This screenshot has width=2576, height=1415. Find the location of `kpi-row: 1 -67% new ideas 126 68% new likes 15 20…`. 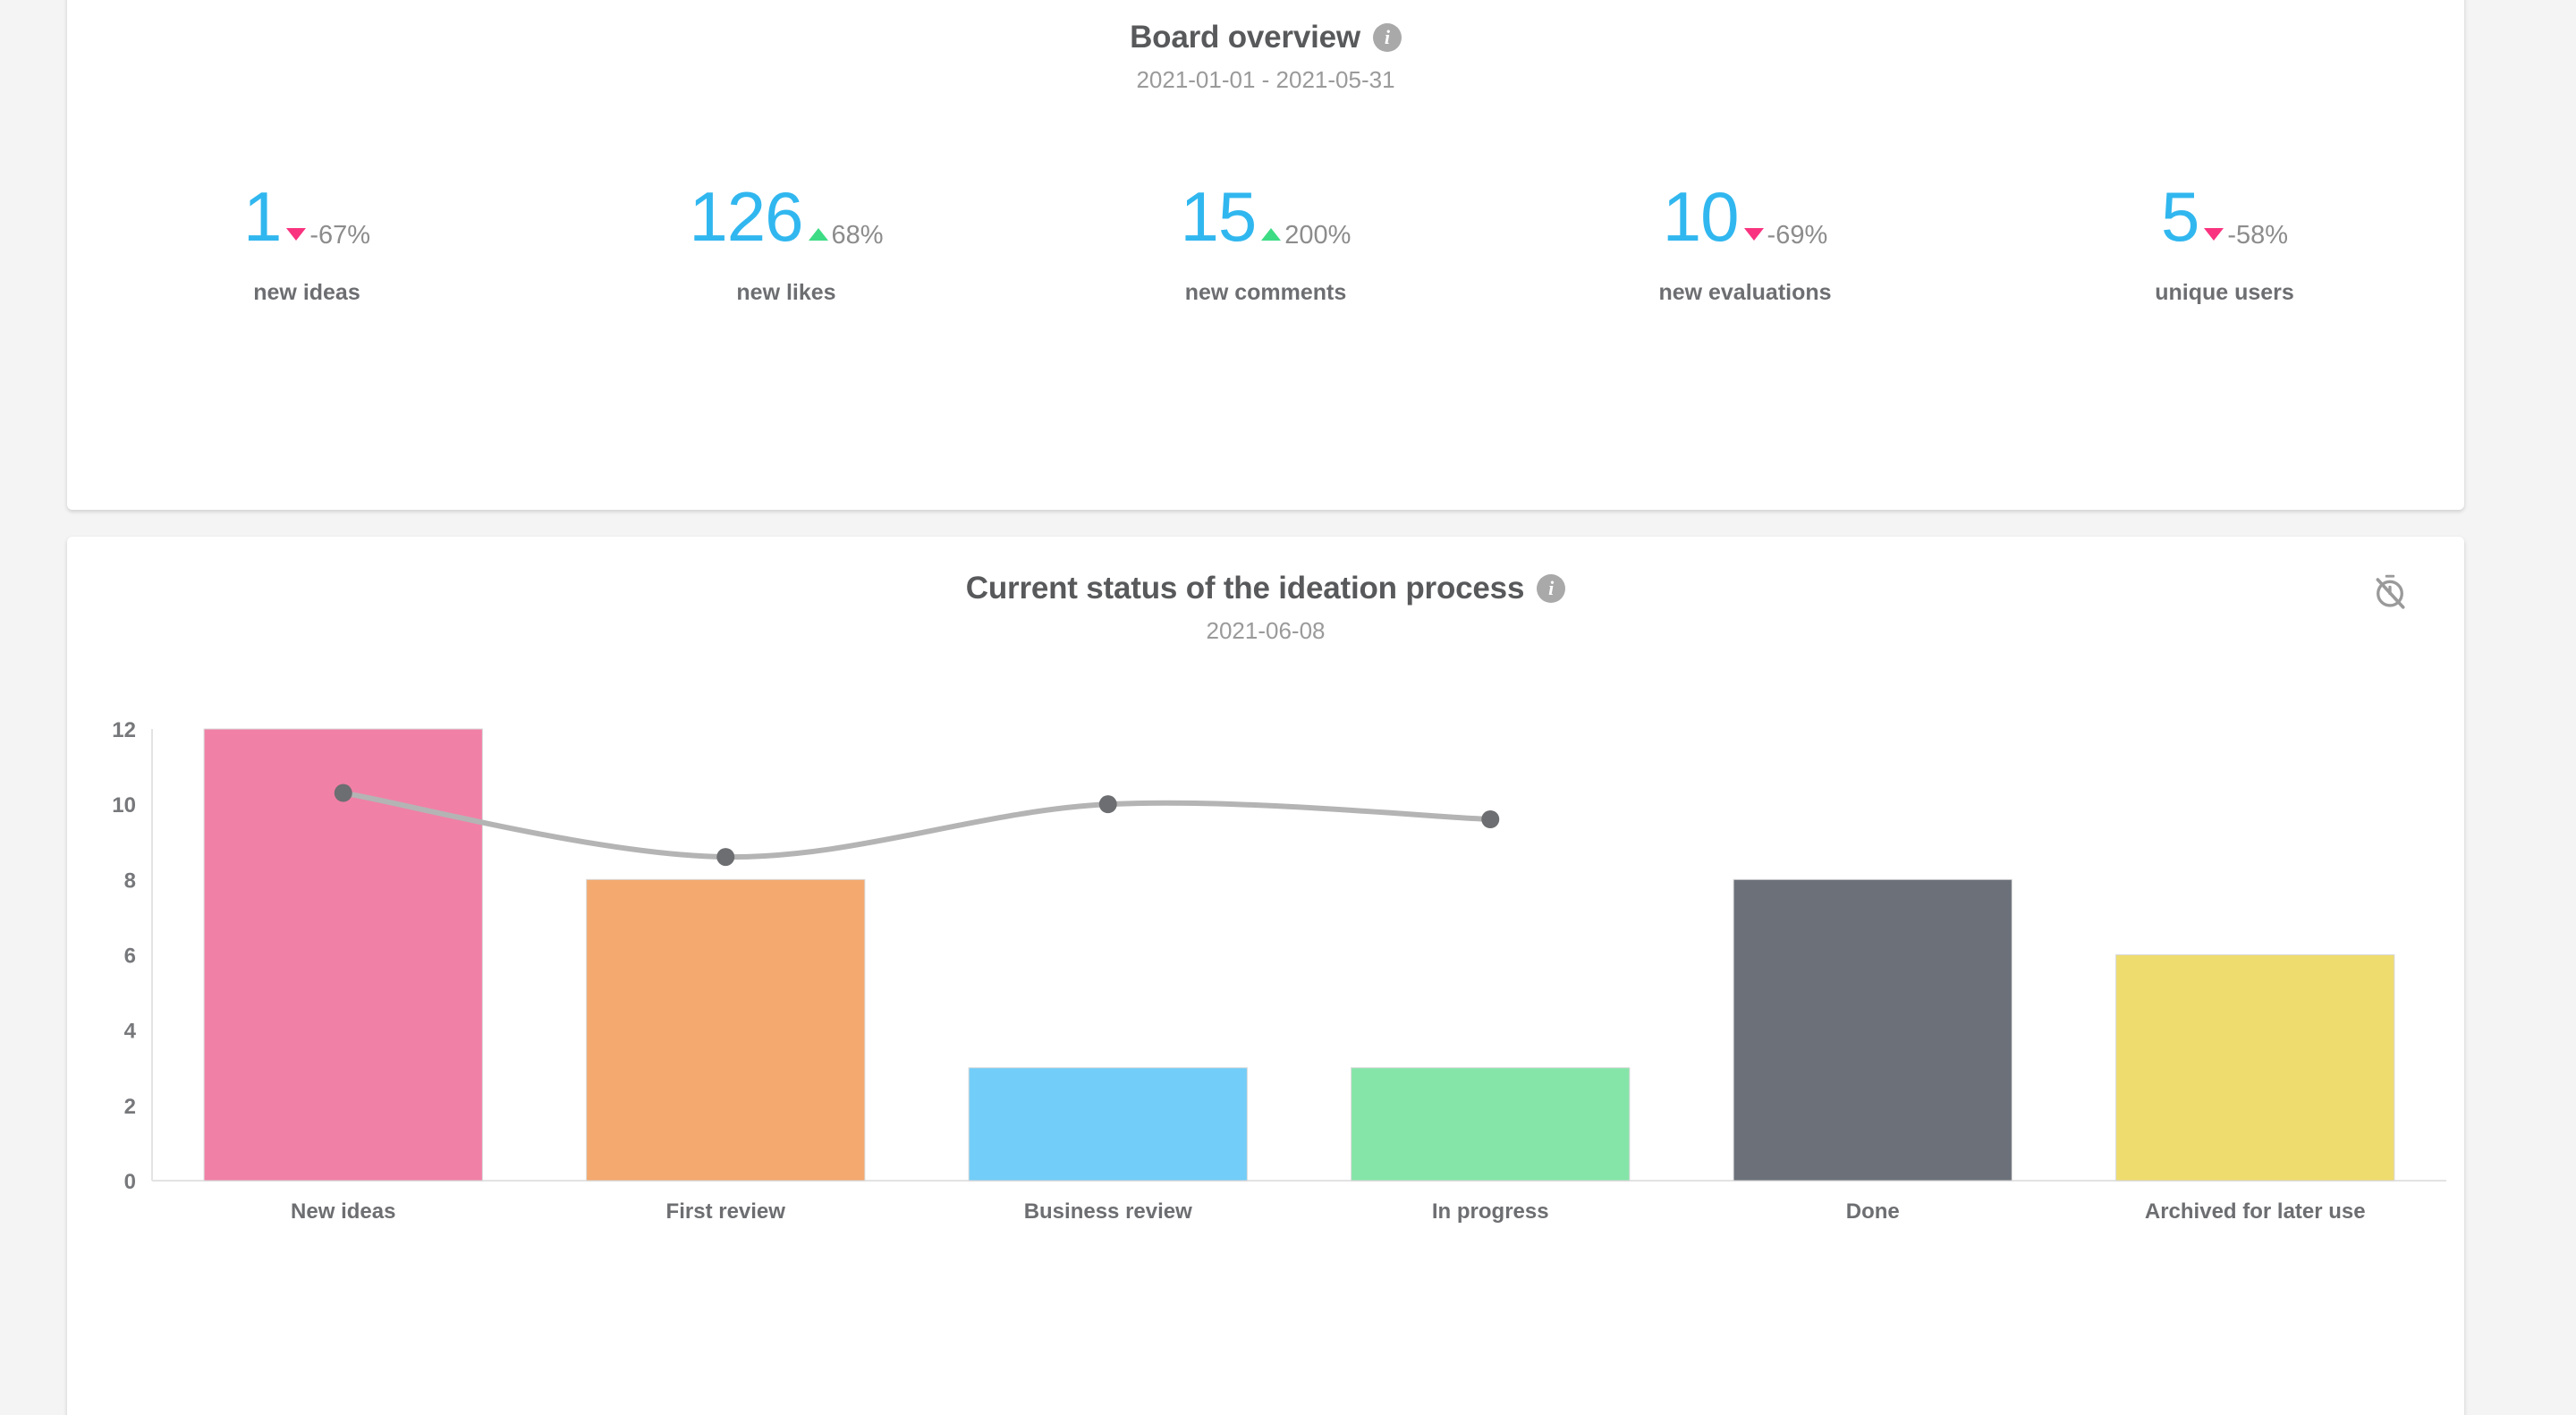

kpi-row: 1 -67% new ideas 126 68% new likes 15 20… is located at coordinates (1265, 242).